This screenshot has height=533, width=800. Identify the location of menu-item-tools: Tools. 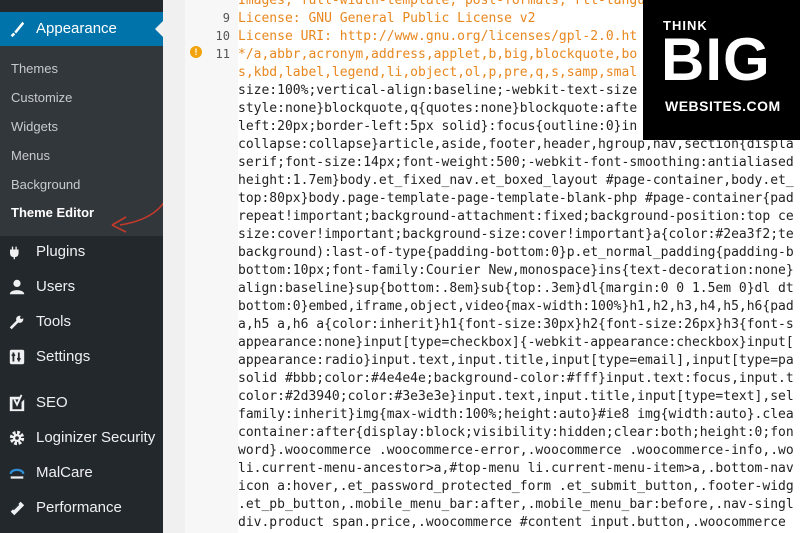
(81, 322).